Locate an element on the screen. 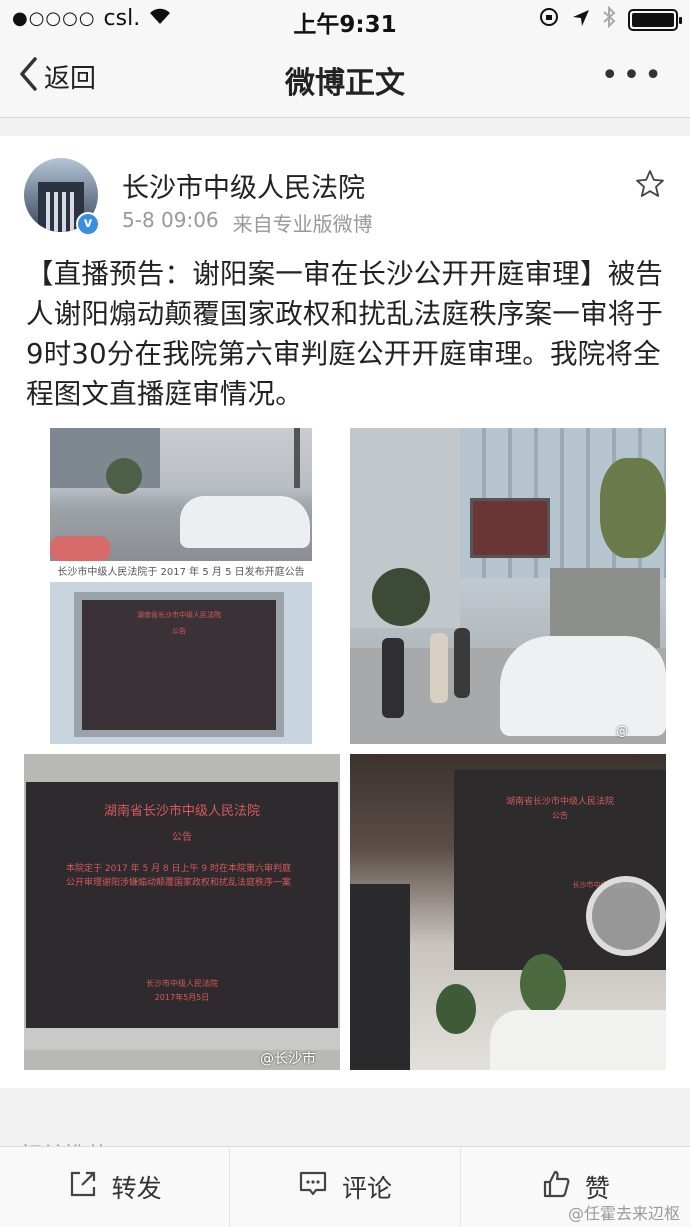  status-right is located at coordinates (610, 19).